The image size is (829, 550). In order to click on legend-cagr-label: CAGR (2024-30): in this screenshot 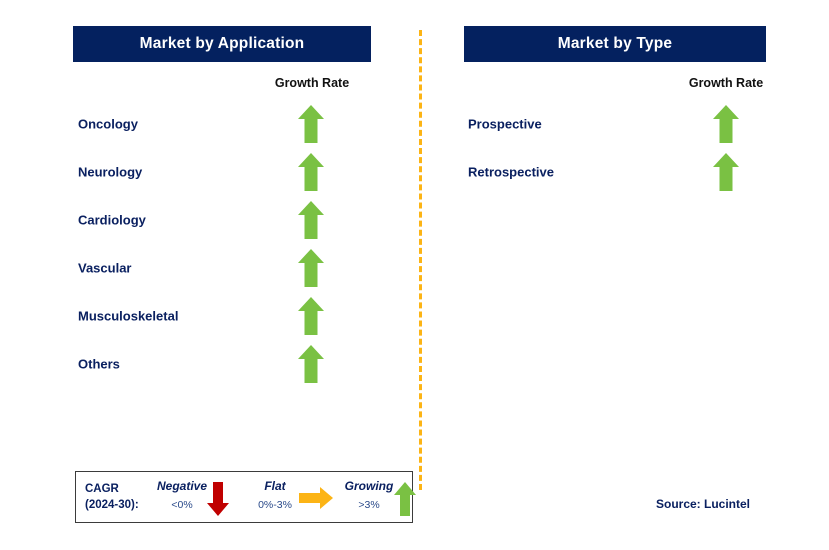, I will do `click(112, 497)`.